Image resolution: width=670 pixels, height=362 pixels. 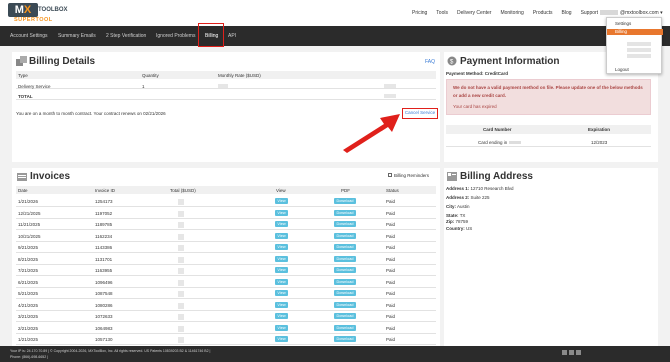 What do you see at coordinates (104, 259) in the screenshot?
I see `invoice-id: 1131701` at bounding box center [104, 259].